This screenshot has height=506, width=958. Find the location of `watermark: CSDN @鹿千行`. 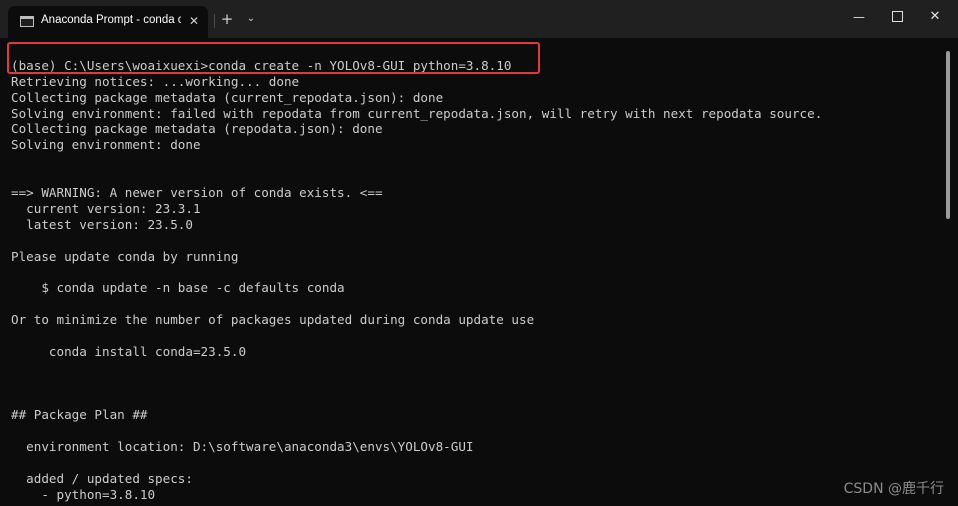

watermark: CSDN @鹿千行 is located at coordinates (893, 489).